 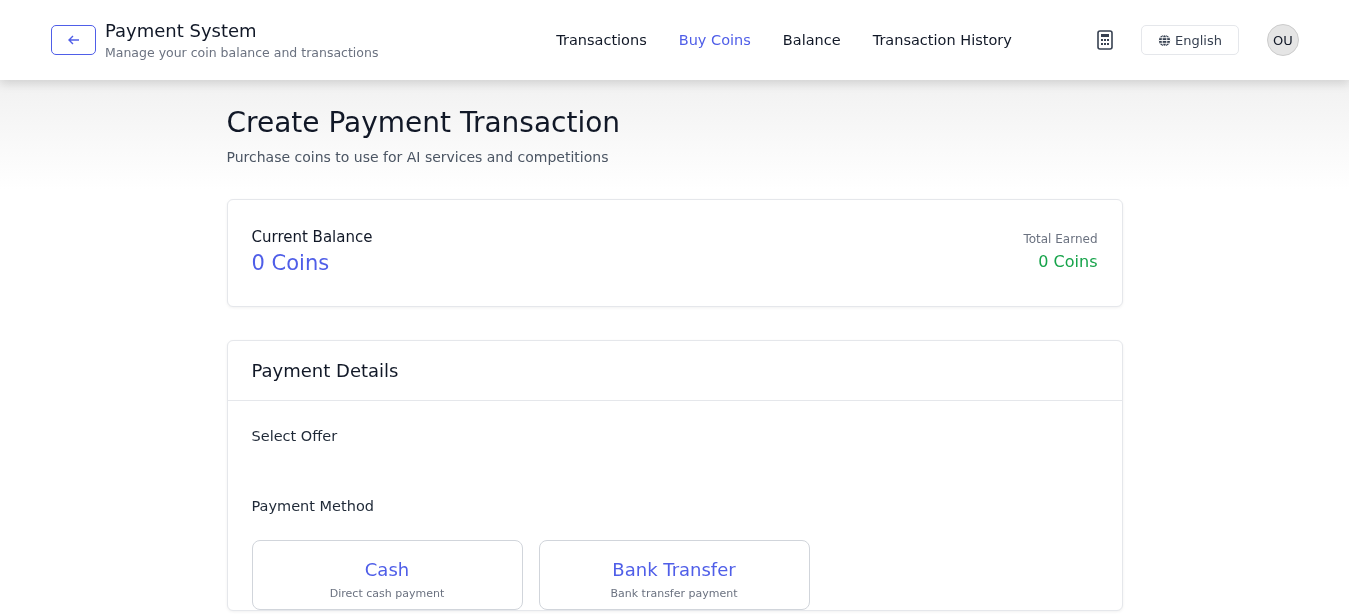 I want to click on card-title: Payment Details, so click(x=674, y=371).